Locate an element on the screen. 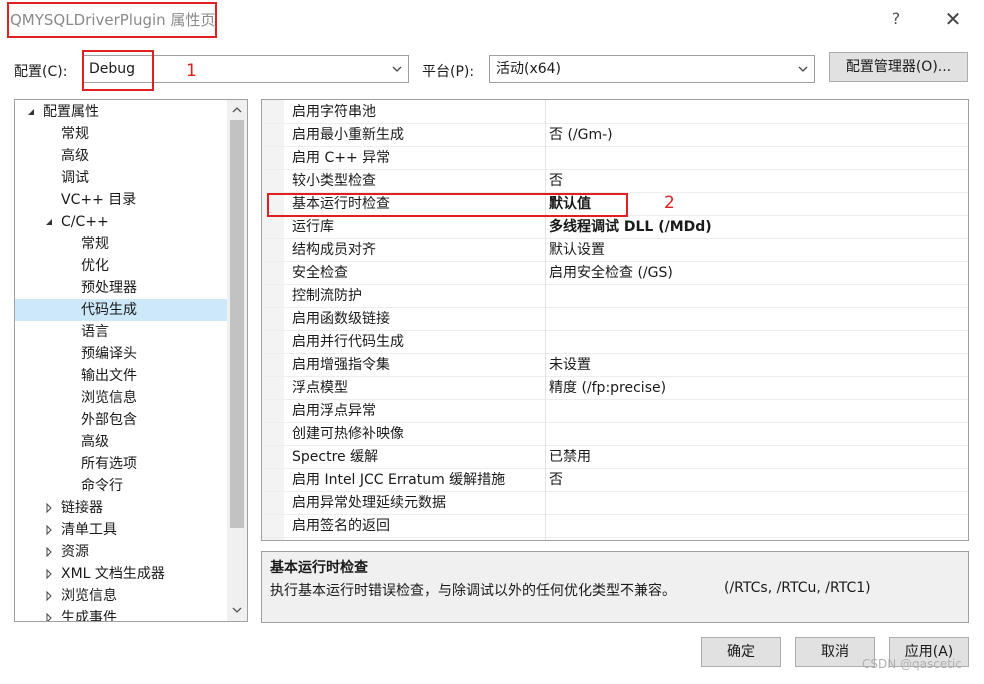 This screenshot has height=684, width=984. property-row: 启用函数级链接 is located at coordinates (615, 319).